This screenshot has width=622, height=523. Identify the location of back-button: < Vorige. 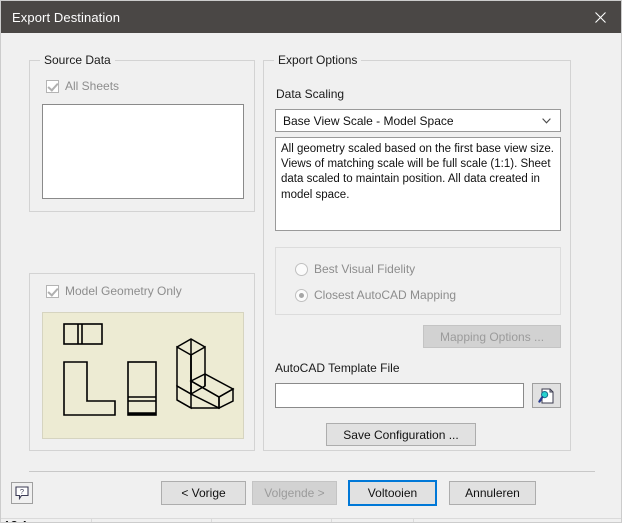
(203, 493).